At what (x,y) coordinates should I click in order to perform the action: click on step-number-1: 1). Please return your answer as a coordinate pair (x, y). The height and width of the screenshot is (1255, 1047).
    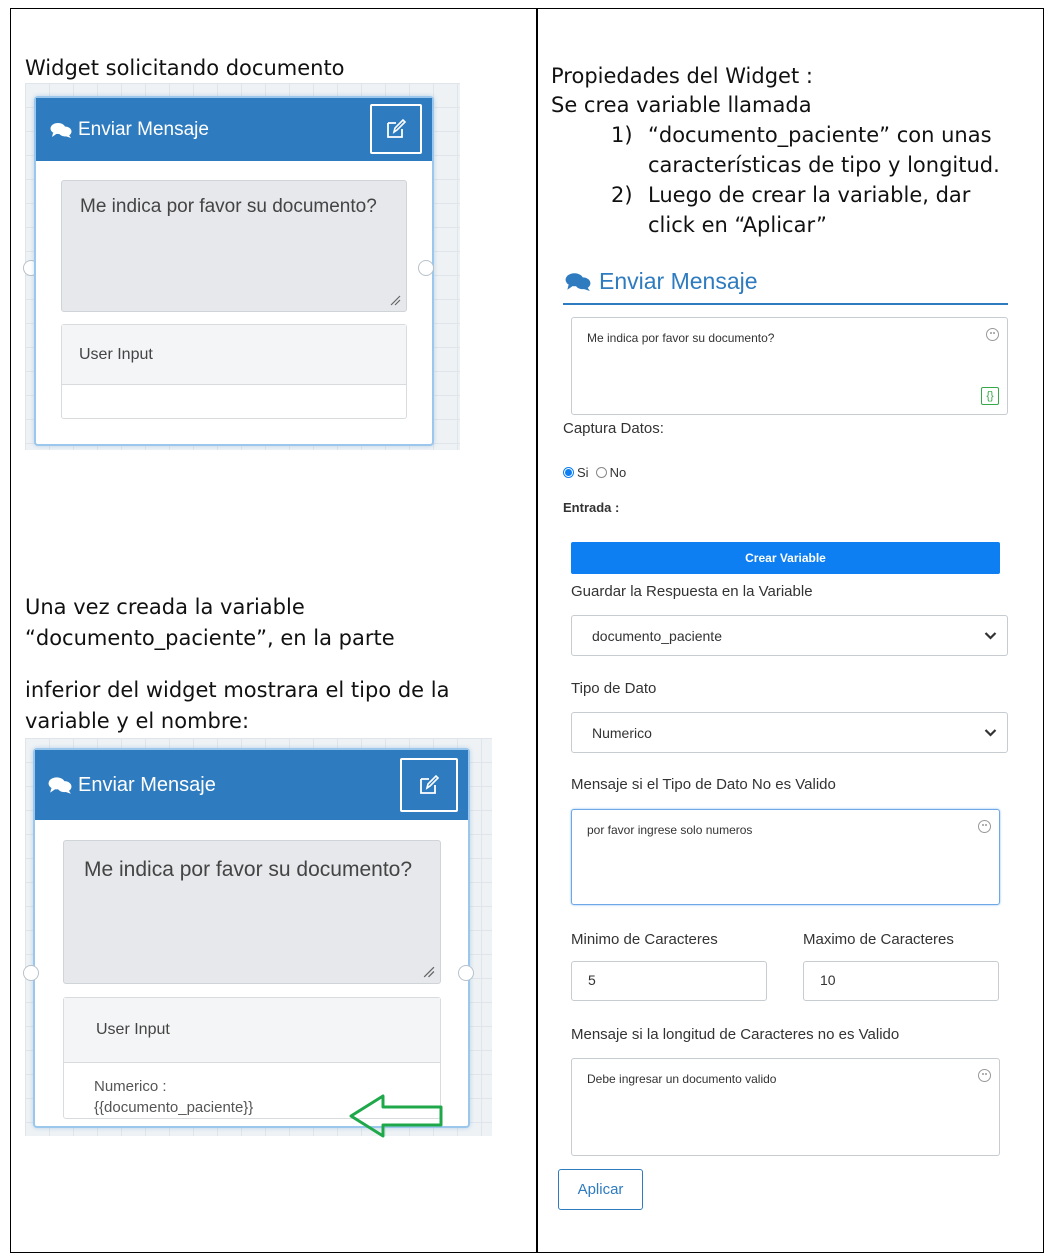
    Looking at the image, I should click on (622, 135).